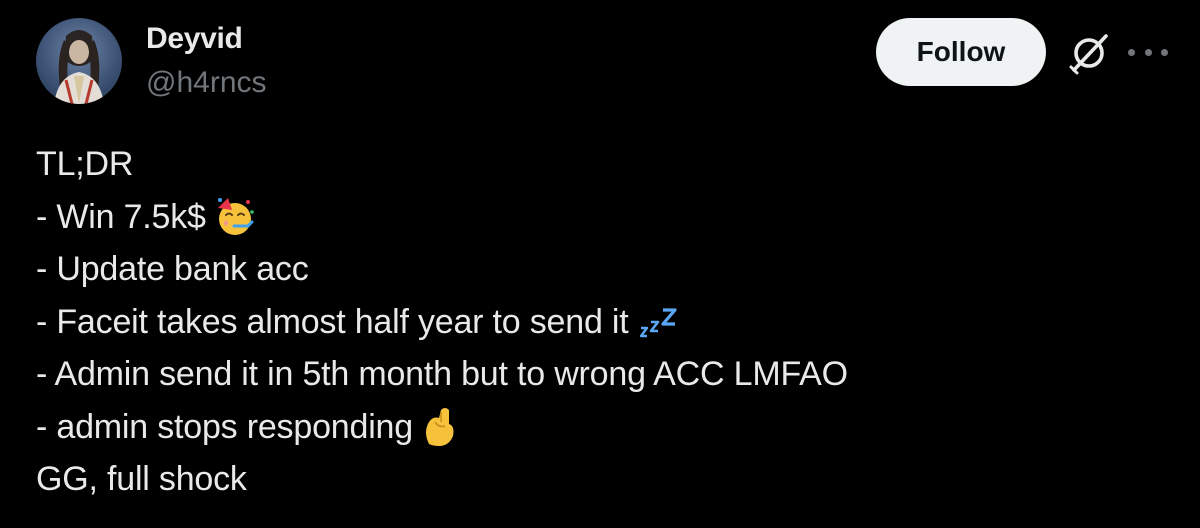  Describe the element at coordinates (659, 322) in the screenshot. I see `zzz-emoji-icon` at that location.